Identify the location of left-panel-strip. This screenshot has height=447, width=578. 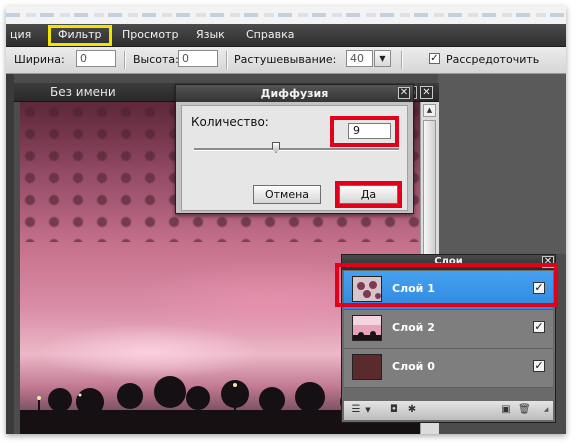
(10, 254).